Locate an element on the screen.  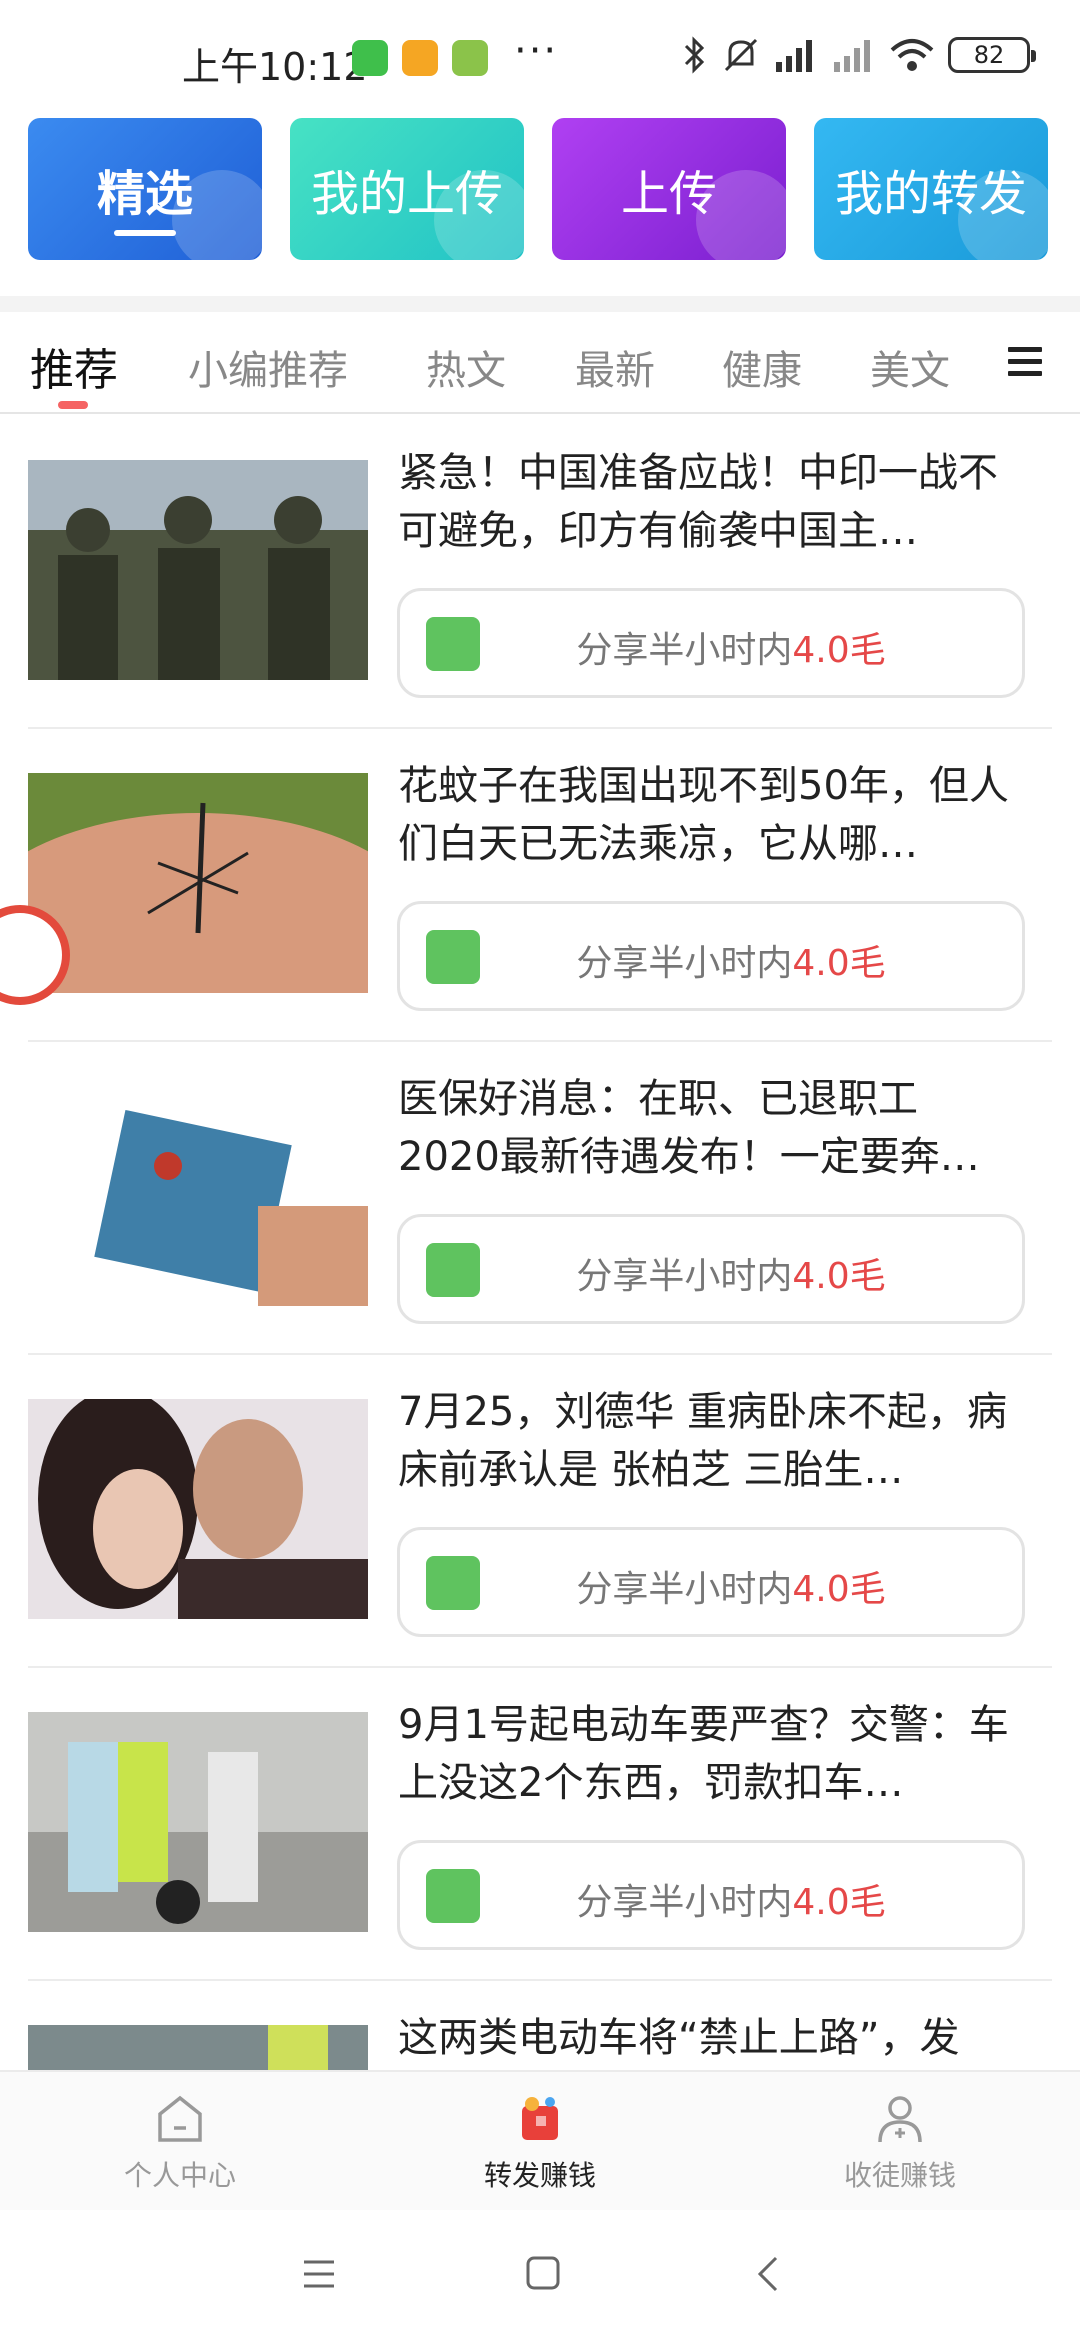
tab-recommend: 推荐 is located at coordinates (74, 366).